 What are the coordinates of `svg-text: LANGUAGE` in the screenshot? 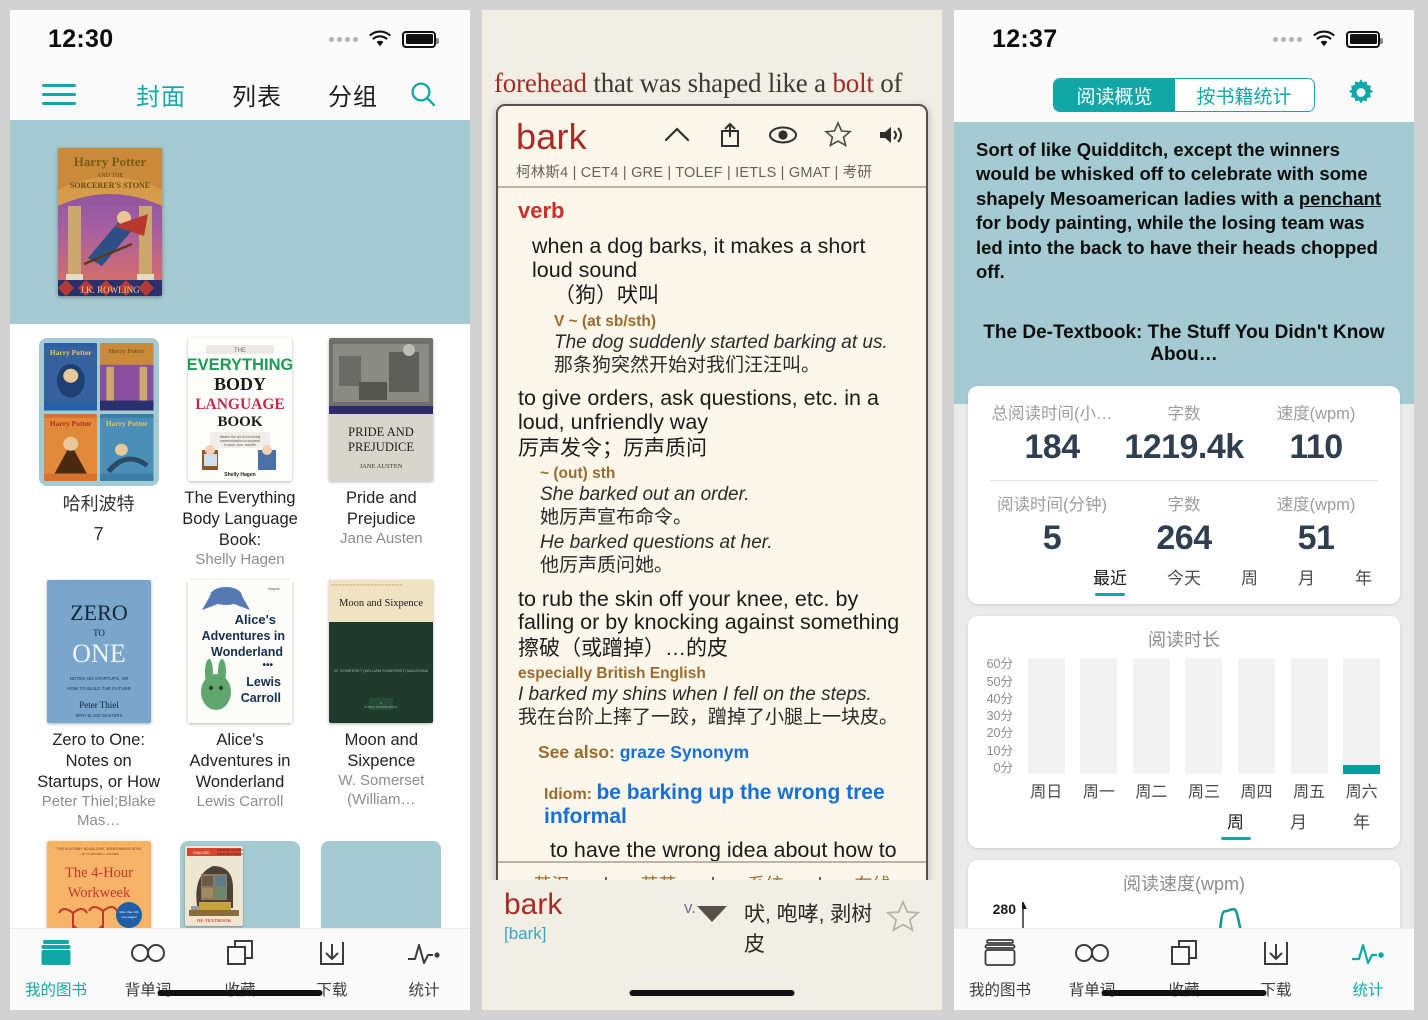 It's located at (240, 404).